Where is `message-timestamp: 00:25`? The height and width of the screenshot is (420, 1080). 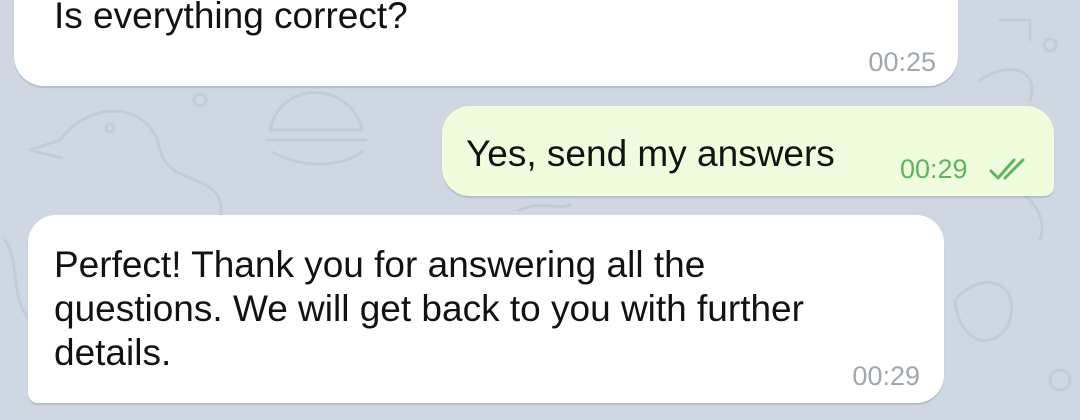
message-timestamp: 00:25 is located at coordinates (902, 62).